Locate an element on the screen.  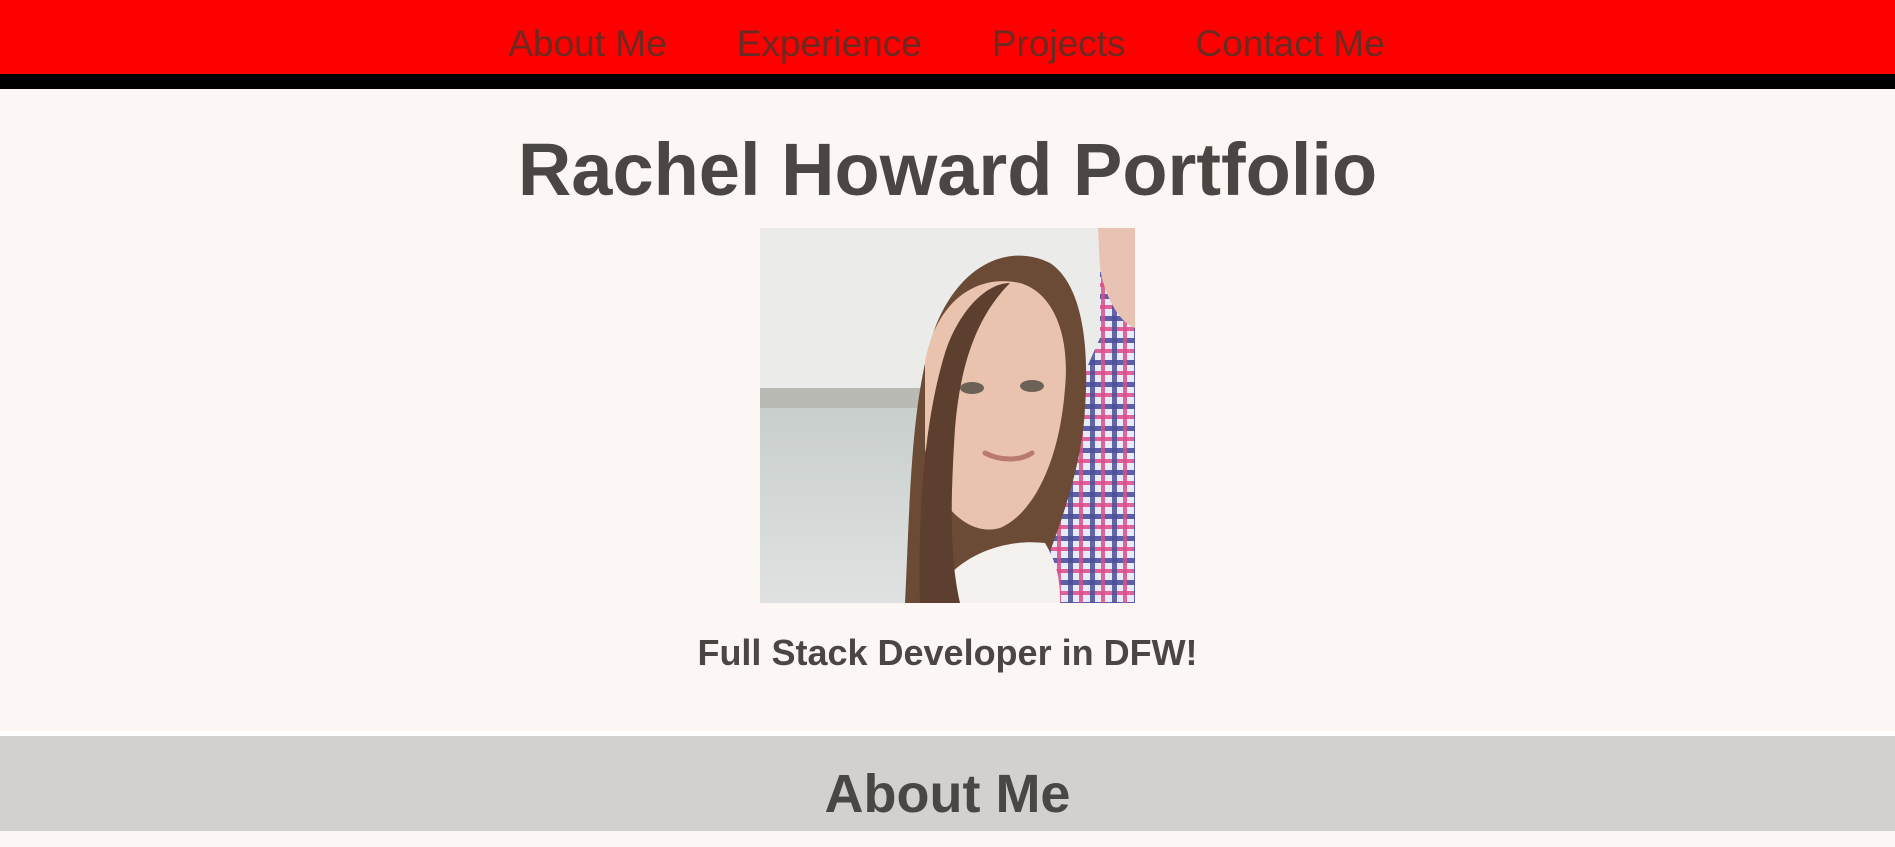
portrait-image is located at coordinates (947, 415).